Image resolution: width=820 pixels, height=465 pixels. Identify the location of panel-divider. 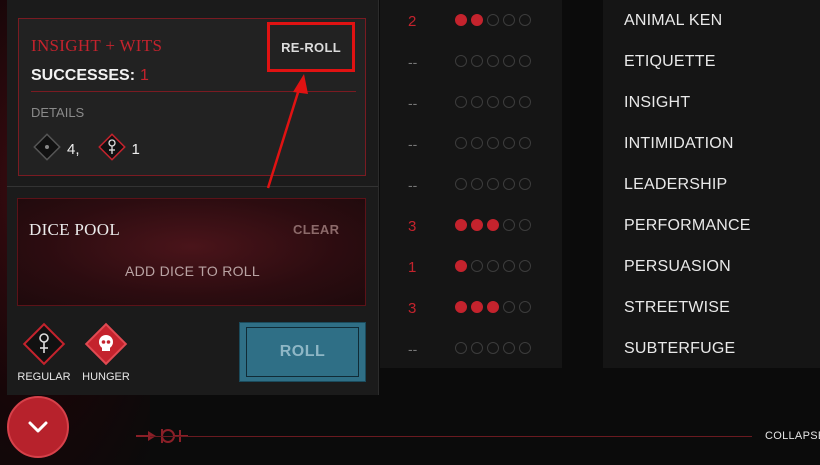
(192, 186).